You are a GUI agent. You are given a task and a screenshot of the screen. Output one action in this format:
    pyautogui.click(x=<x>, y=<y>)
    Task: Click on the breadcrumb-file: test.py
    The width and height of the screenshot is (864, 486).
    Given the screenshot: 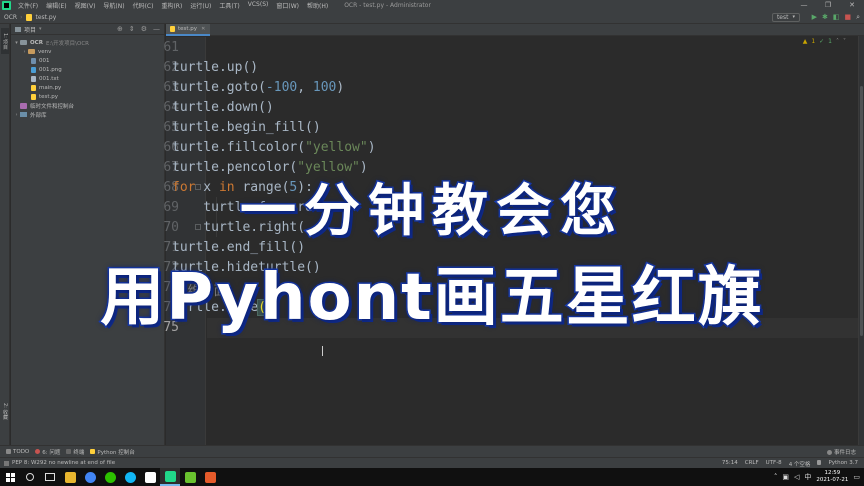 What is the action you would take?
    pyautogui.click(x=46, y=17)
    